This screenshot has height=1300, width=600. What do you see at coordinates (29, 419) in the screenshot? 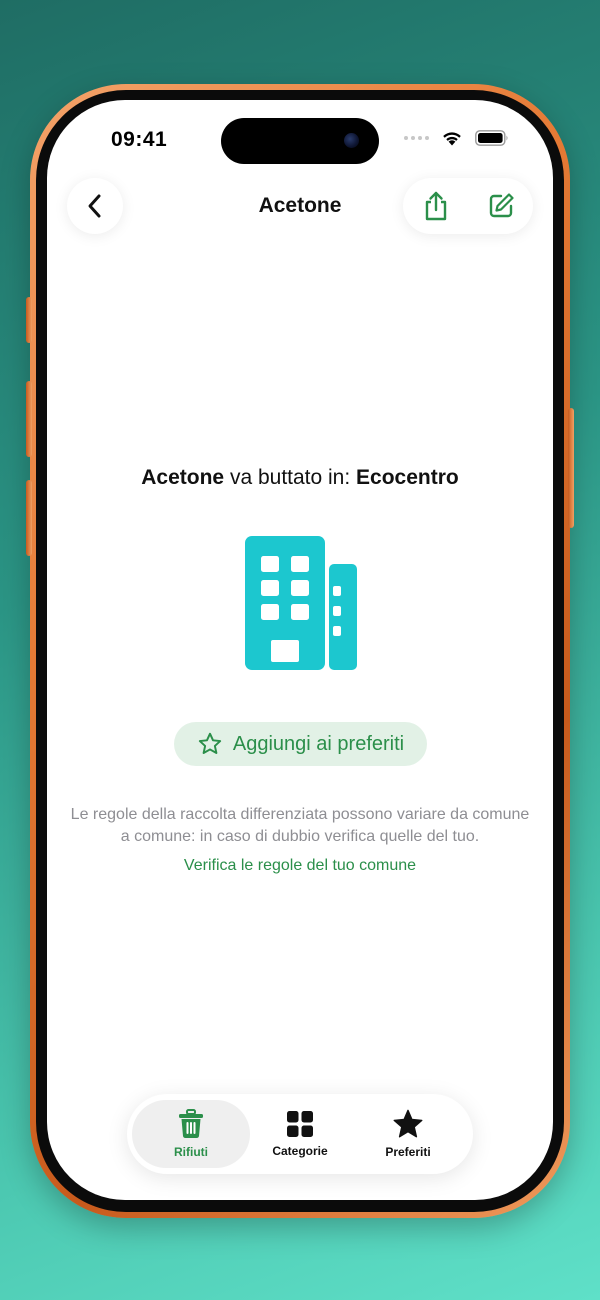
I see `volume-up-button` at bounding box center [29, 419].